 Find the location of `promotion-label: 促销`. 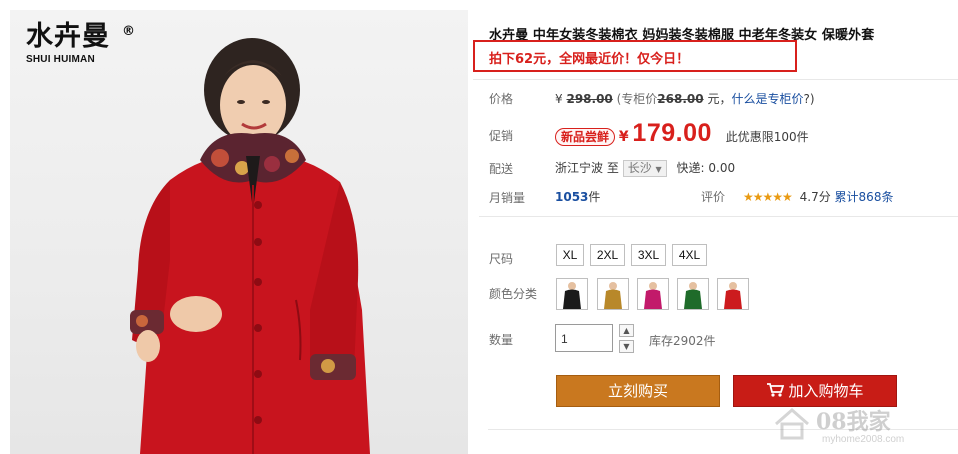

promotion-label: 促销 is located at coordinates (501, 136).